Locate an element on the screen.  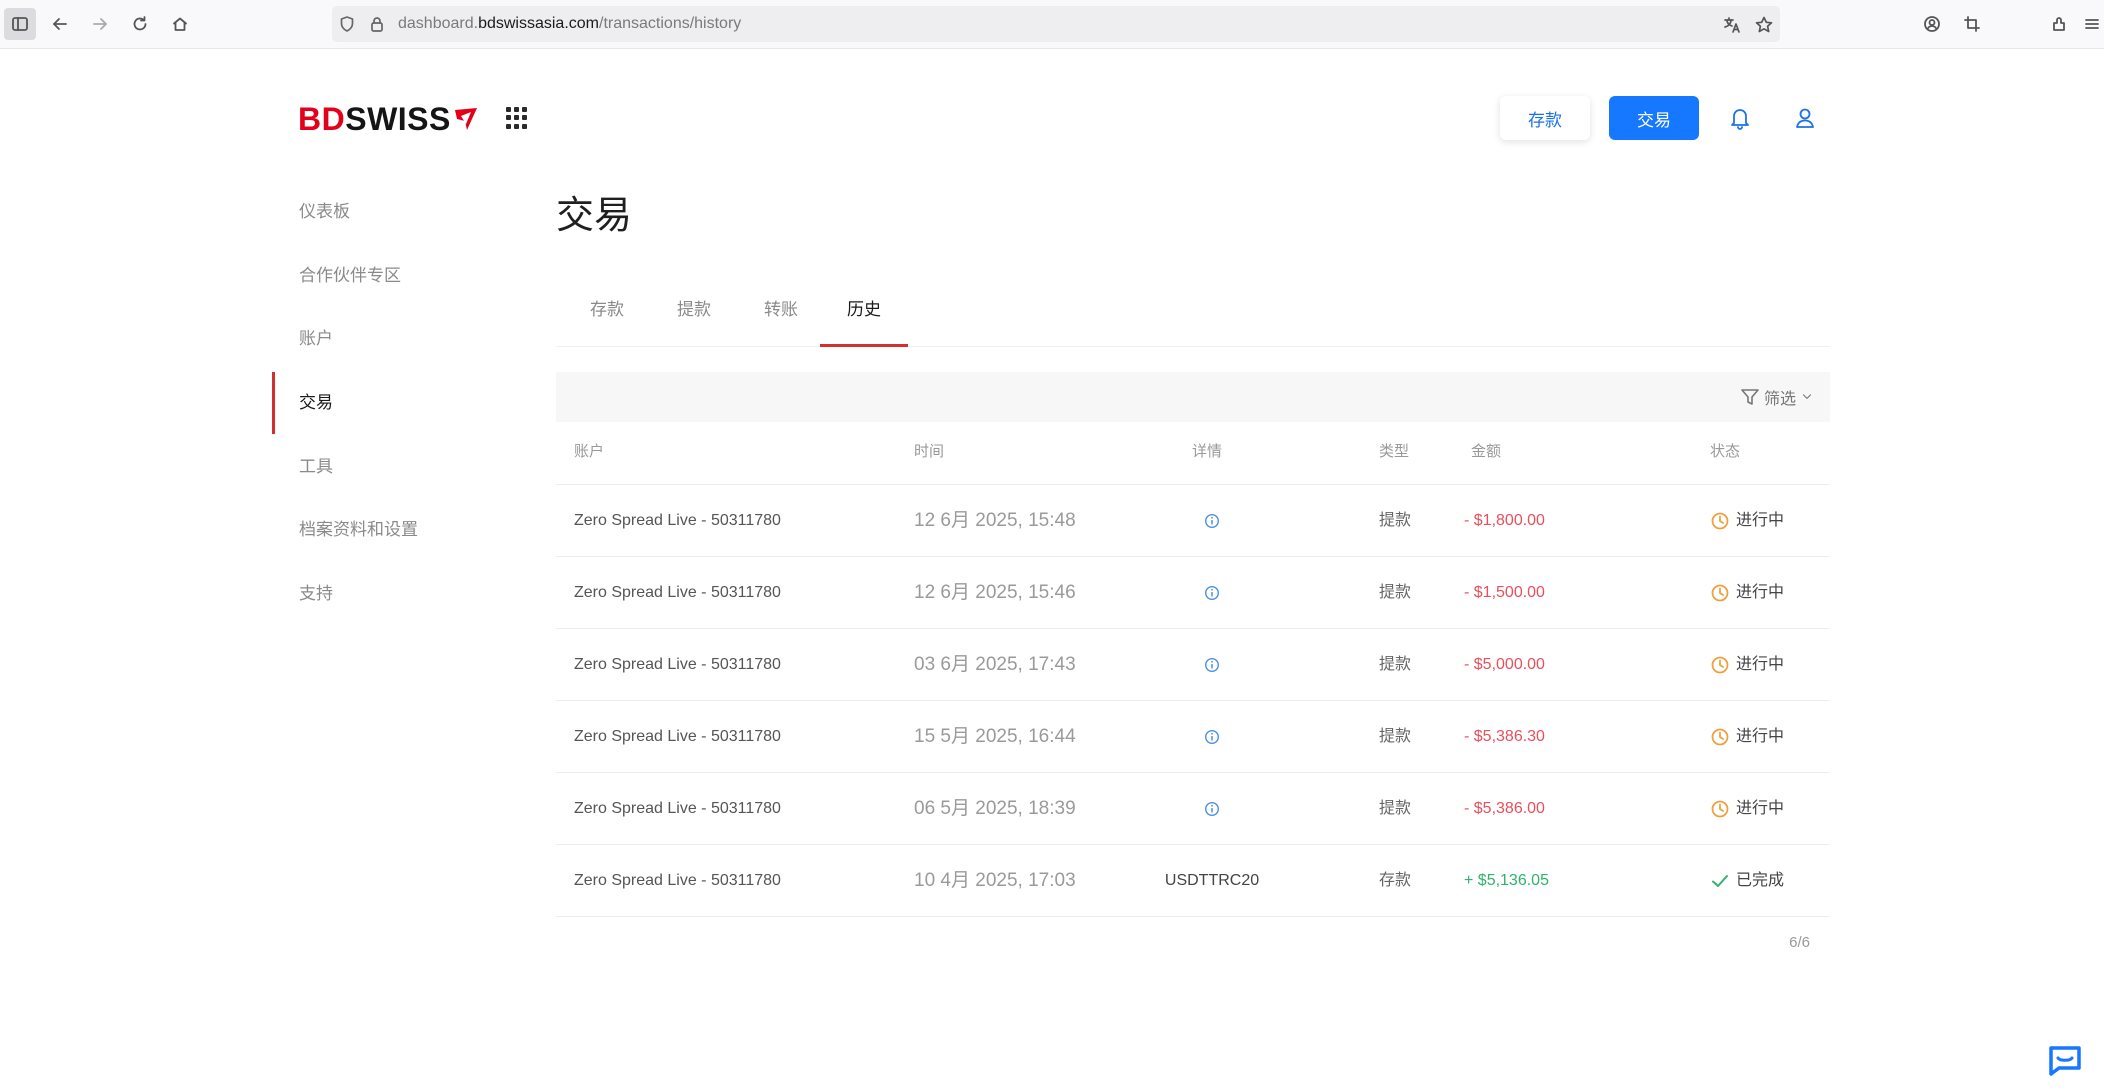
cell-time: 15 5月 2025, 16:44 is located at coordinates (995, 736).